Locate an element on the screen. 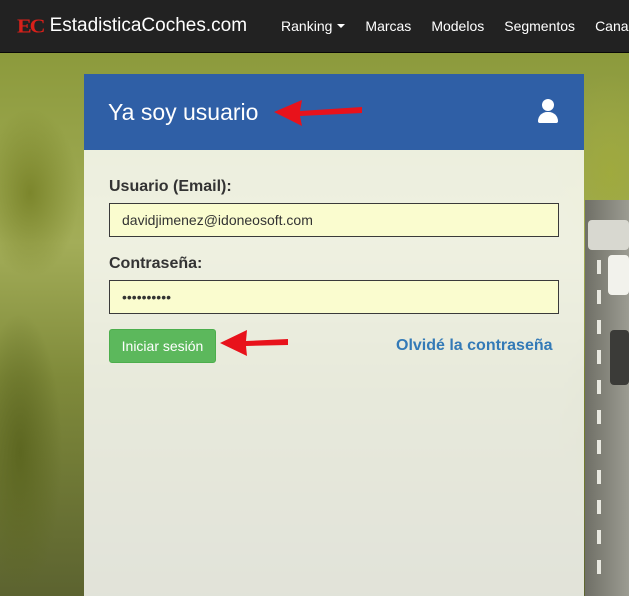  brand-link: EC EstadisticaCoches.com is located at coordinates (135, 26).